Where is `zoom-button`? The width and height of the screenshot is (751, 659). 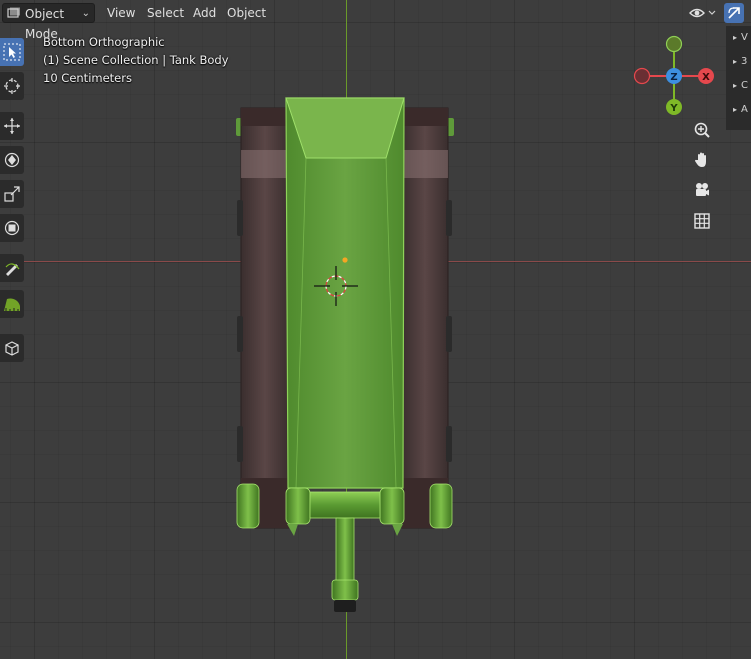
zoom-button is located at coordinates (702, 130).